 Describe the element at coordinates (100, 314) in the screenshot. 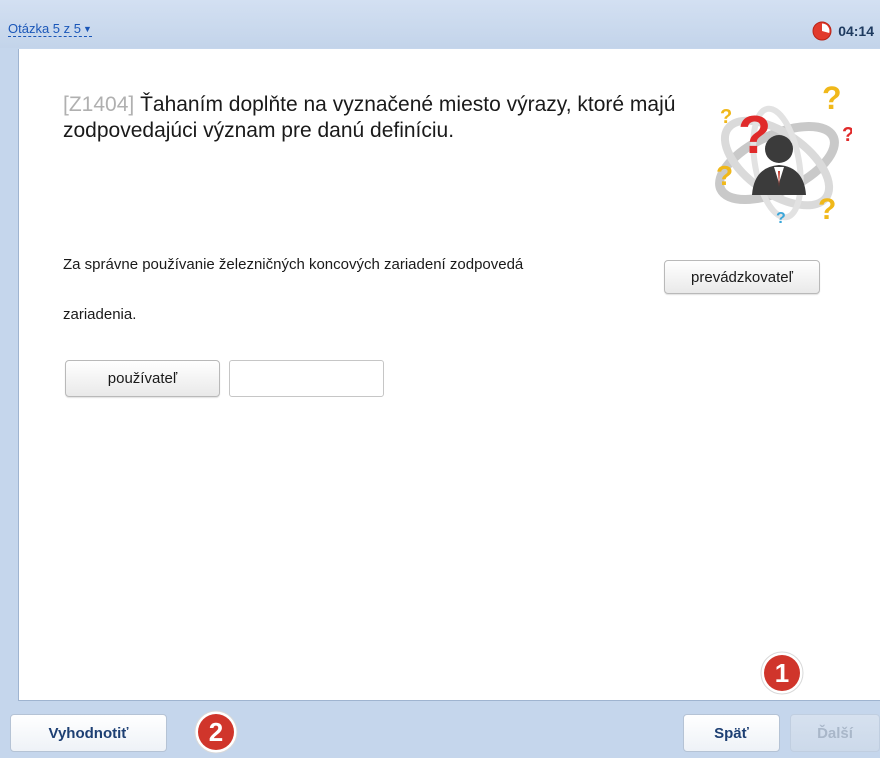

I see `sentence-part-2: zariadenia.` at that location.